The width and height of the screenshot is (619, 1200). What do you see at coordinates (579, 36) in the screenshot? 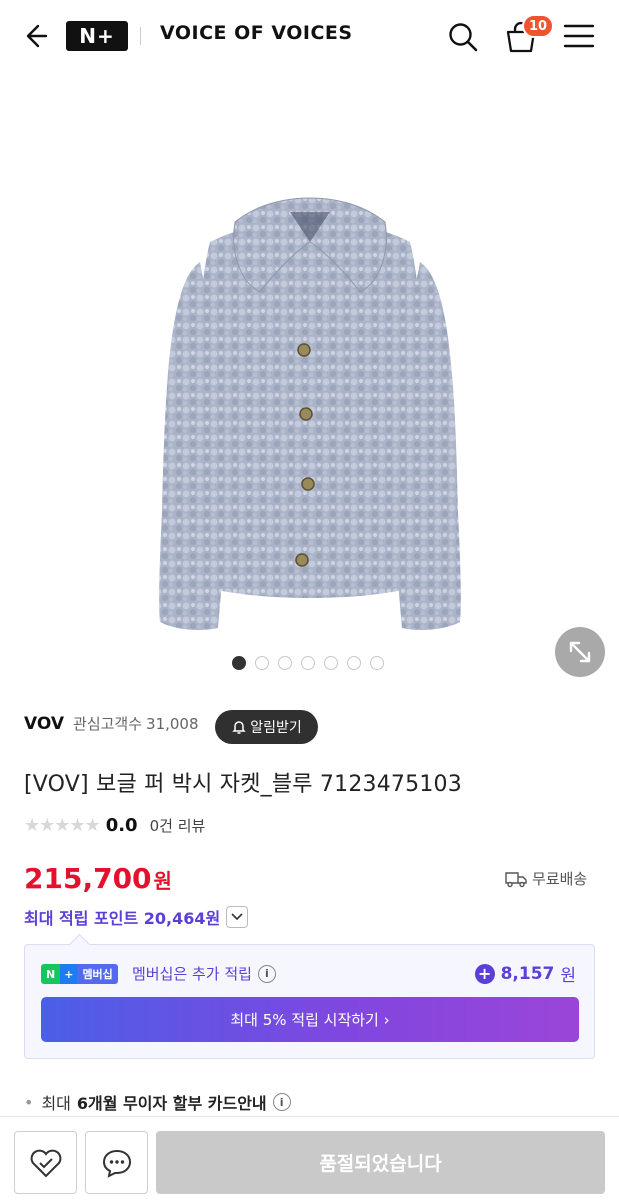
I see `hamburger-menu-icon` at bounding box center [579, 36].